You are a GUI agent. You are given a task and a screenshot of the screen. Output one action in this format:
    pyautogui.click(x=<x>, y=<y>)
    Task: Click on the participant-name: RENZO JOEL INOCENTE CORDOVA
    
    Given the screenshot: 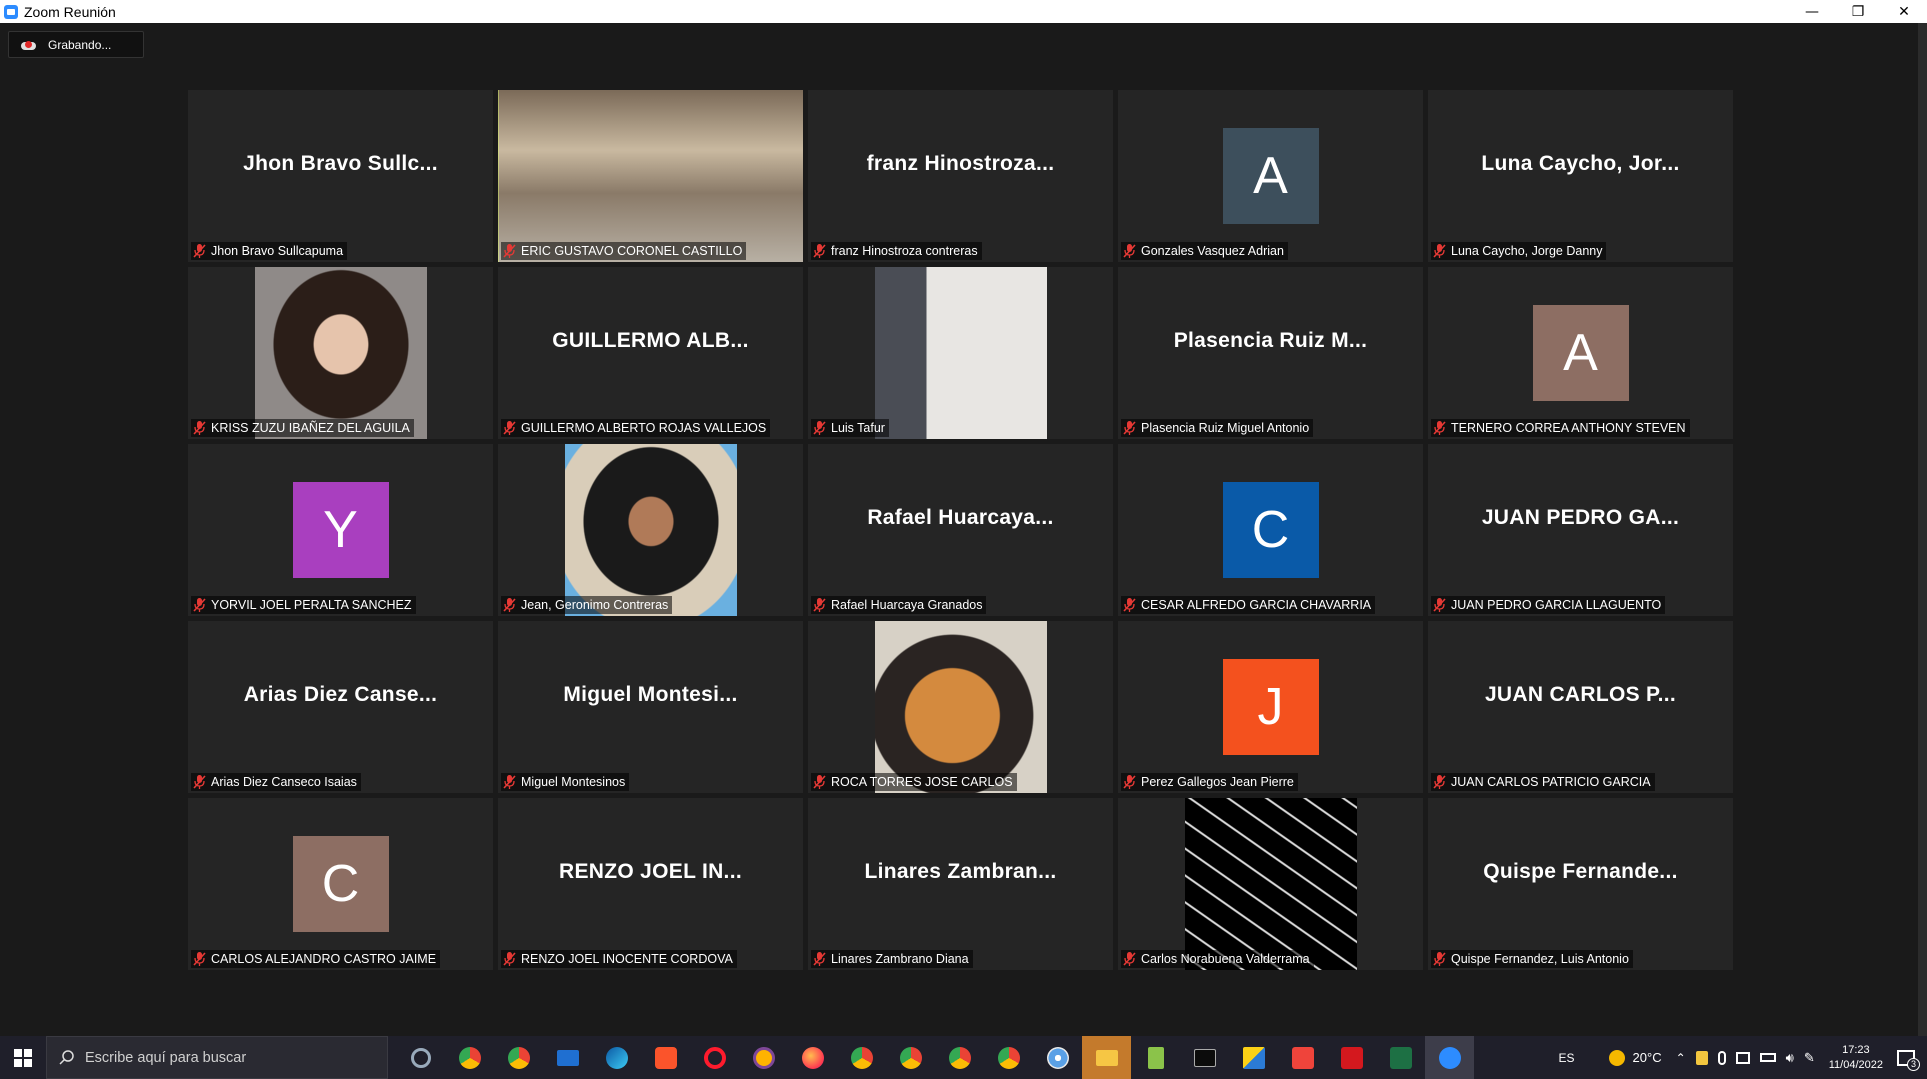 What is the action you would take?
    pyautogui.click(x=627, y=959)
    